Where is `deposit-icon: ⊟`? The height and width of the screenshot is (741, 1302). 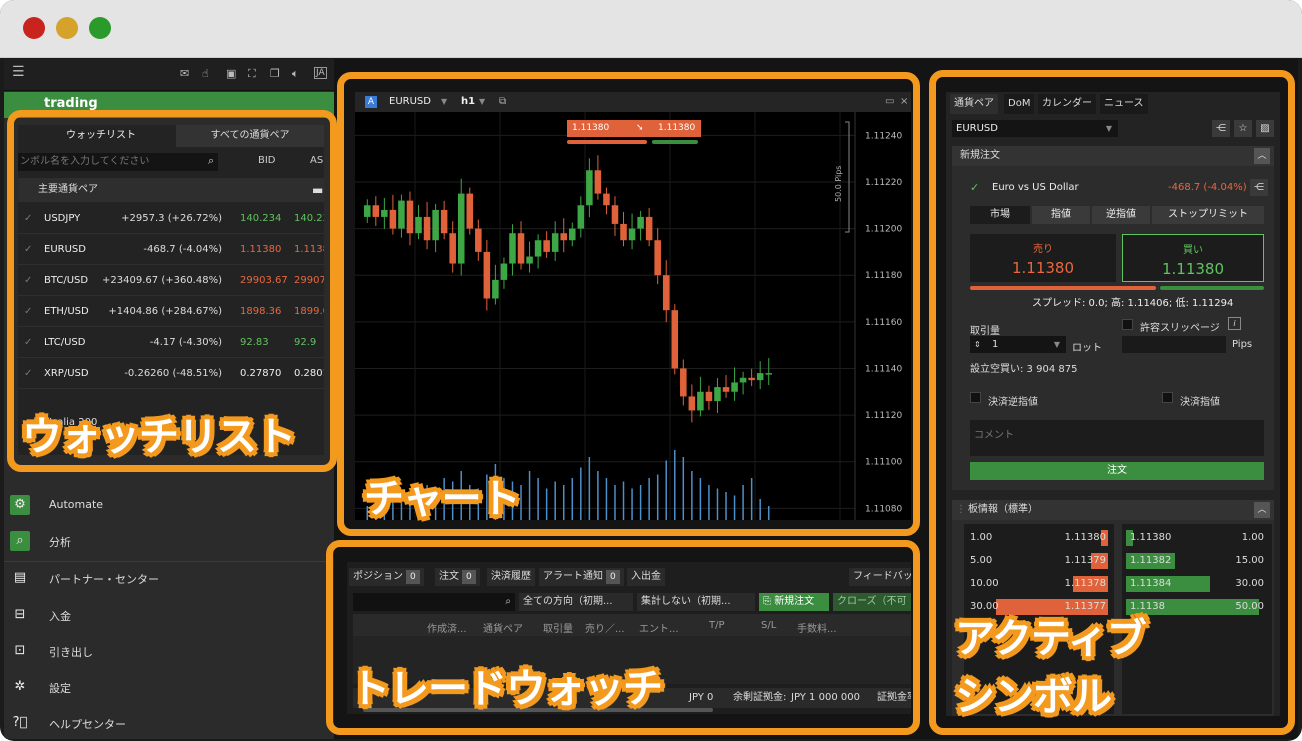 deposit-icon: ⊟ is located at coordinates (20, 614).